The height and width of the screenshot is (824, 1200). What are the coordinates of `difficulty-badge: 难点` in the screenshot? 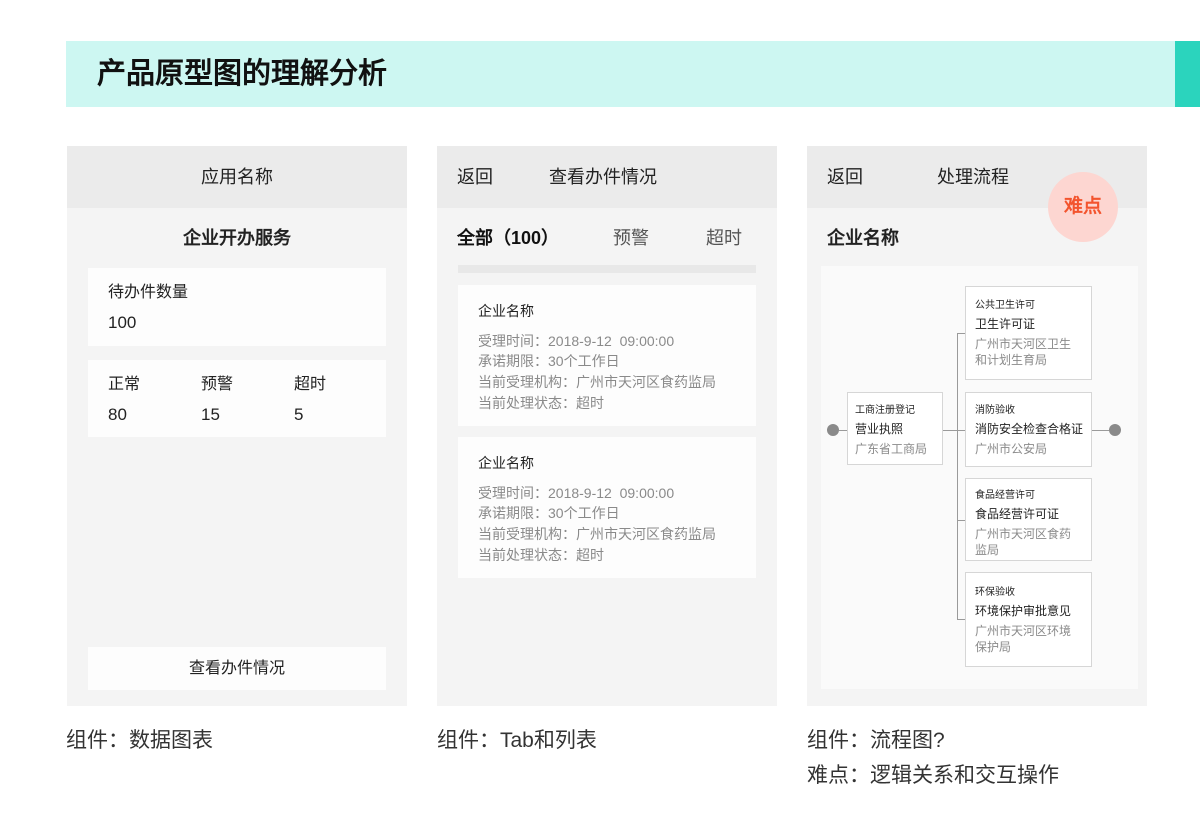 It's located at (1083, 207).